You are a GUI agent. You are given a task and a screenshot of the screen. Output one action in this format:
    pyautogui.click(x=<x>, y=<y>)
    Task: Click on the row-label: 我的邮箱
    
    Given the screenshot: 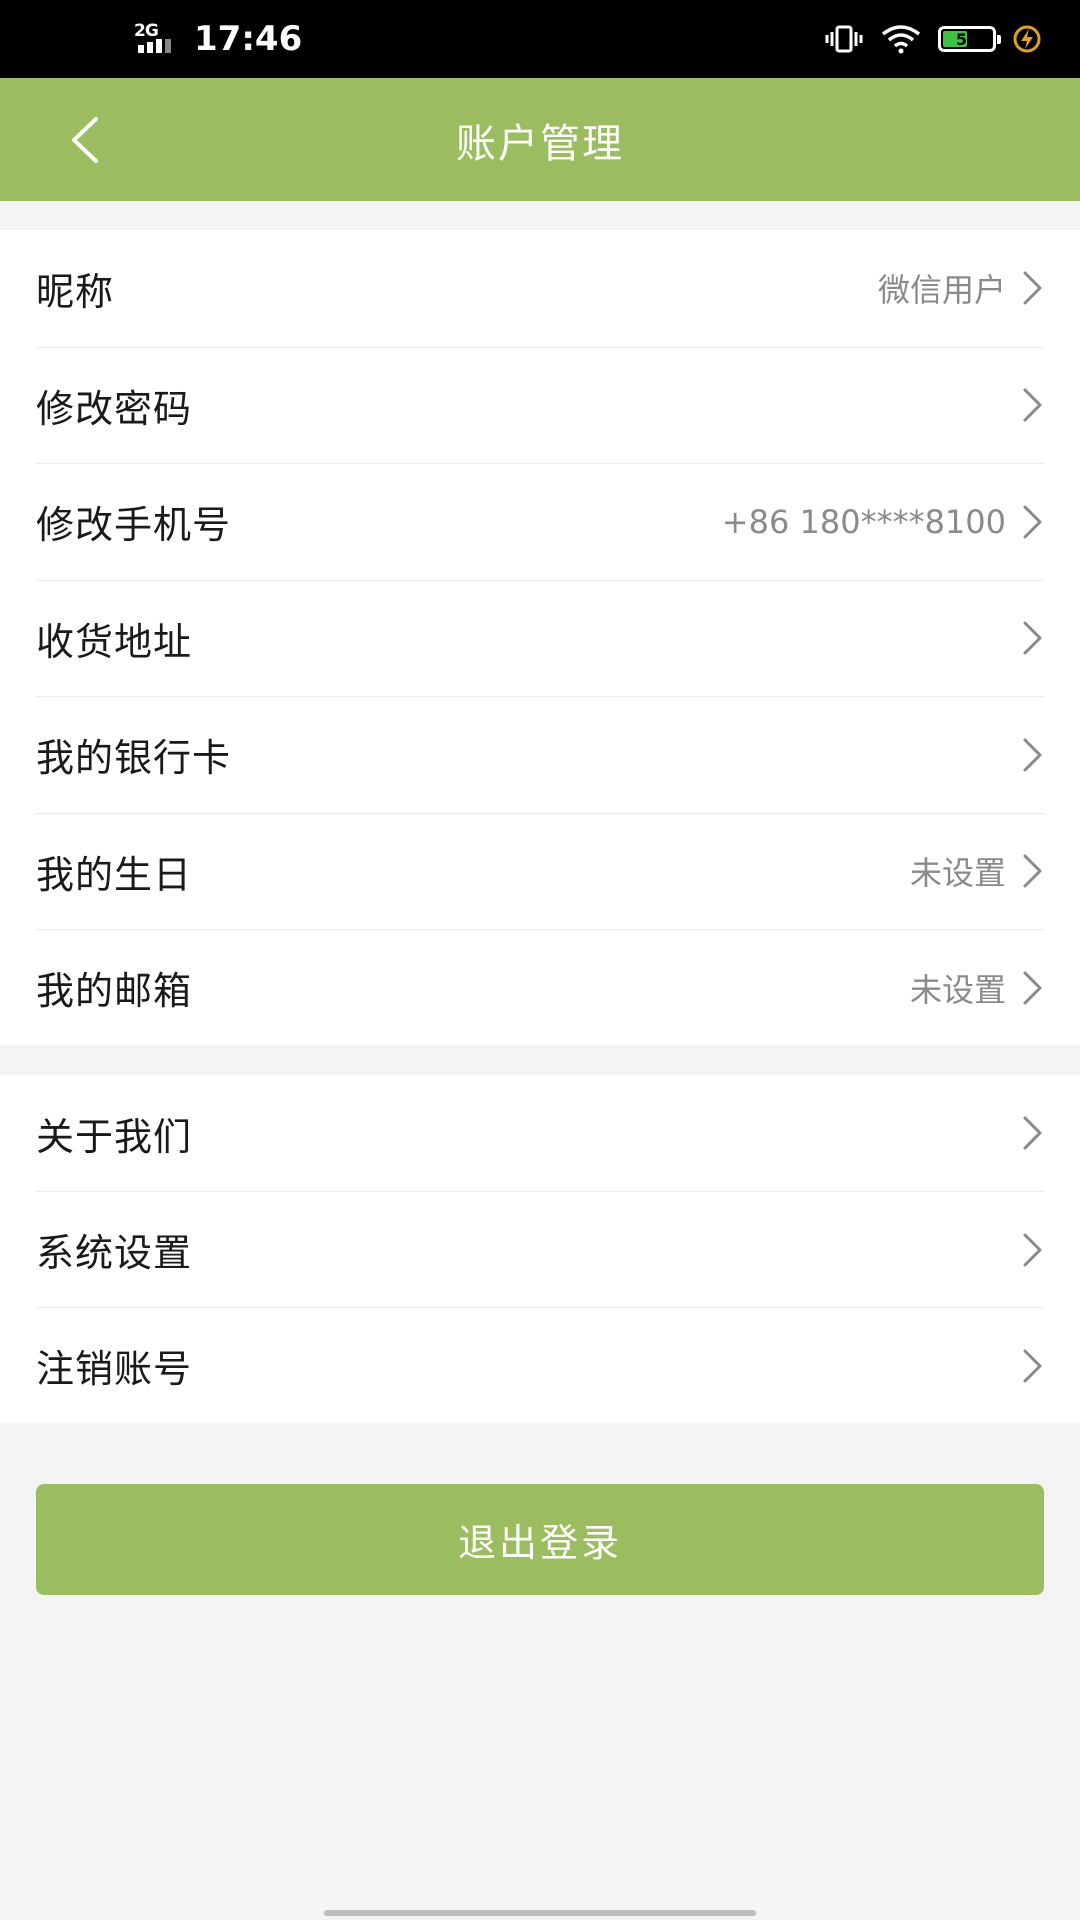 What is the action you would take?
    pyautogui.click(x=114, y=991)
    